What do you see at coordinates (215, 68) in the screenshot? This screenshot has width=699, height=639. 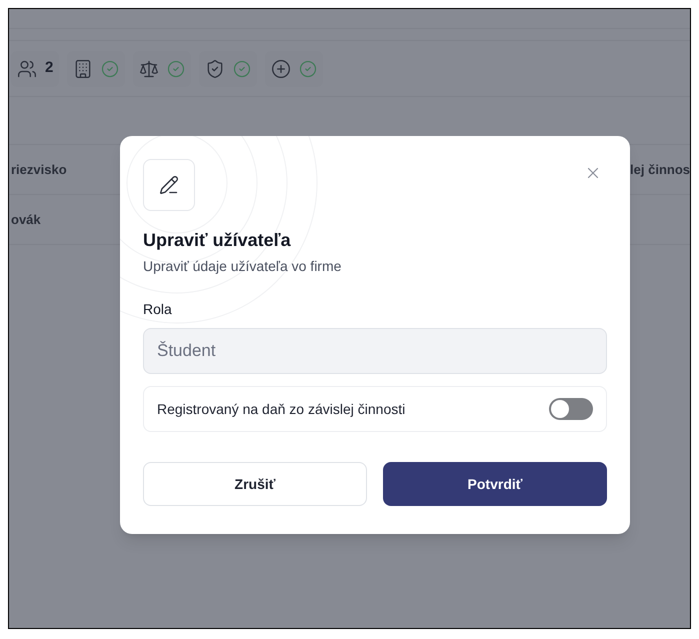 I see `shield-icon` at bounding box center [215, 68].